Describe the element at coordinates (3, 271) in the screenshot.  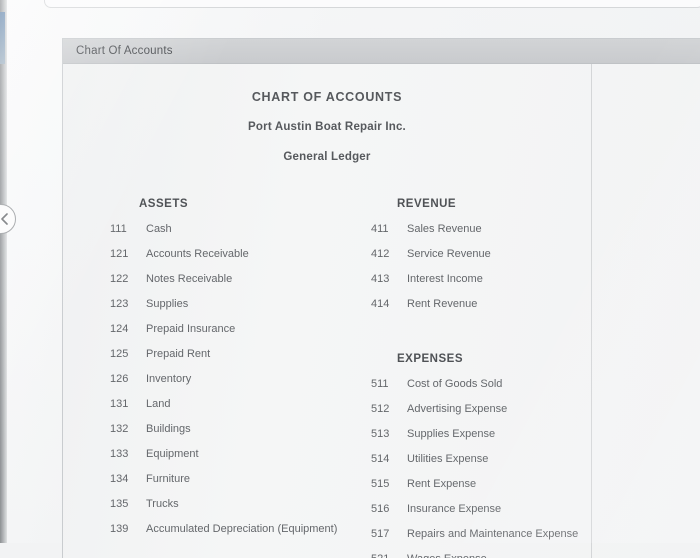
I see `device-left-bezel` at that location.